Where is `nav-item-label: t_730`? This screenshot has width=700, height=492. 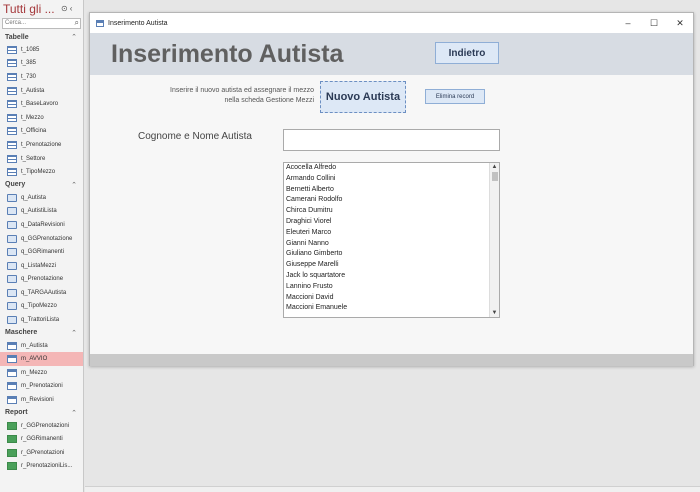 nav-item-label: t_730 is located at coordinates (29, 76).